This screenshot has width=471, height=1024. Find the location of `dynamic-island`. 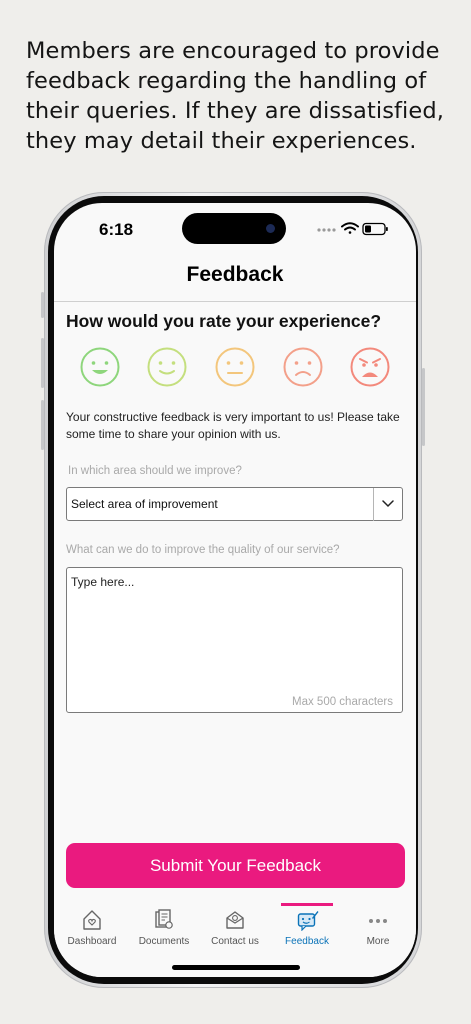

dynamic-island is located at coordinates (234, 228).